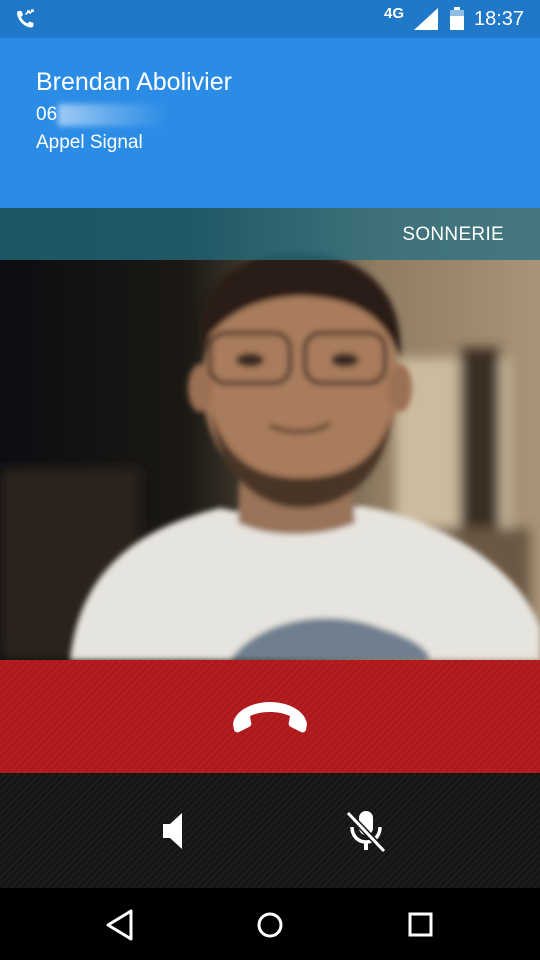 The height and width of the screenshot is (960, 540). I want to click on speaker-button, so click(174, 831).